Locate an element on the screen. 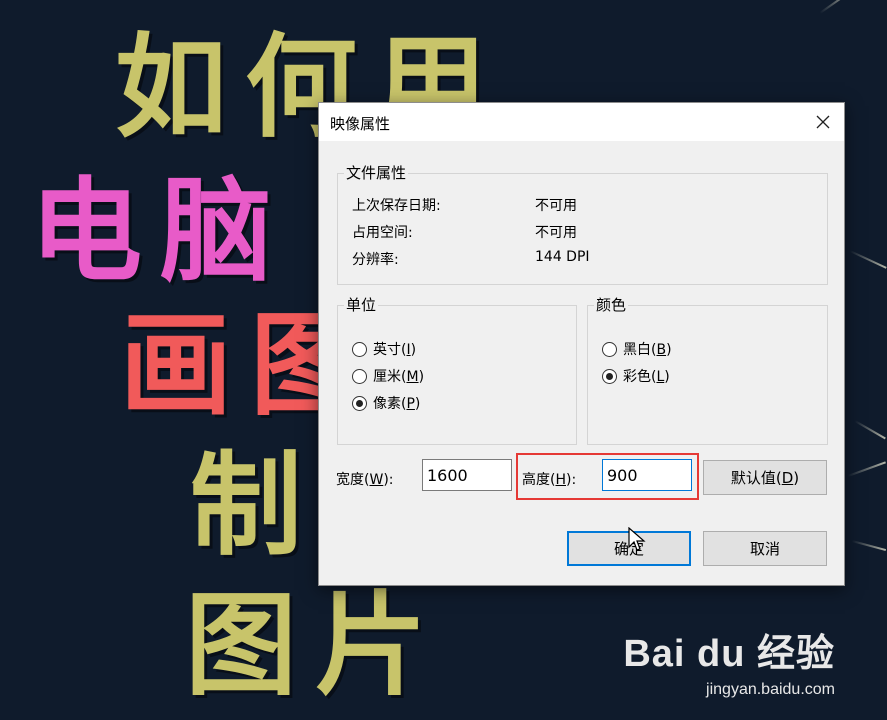  height-label: 高度(H): is located at coordinates (549, 480).